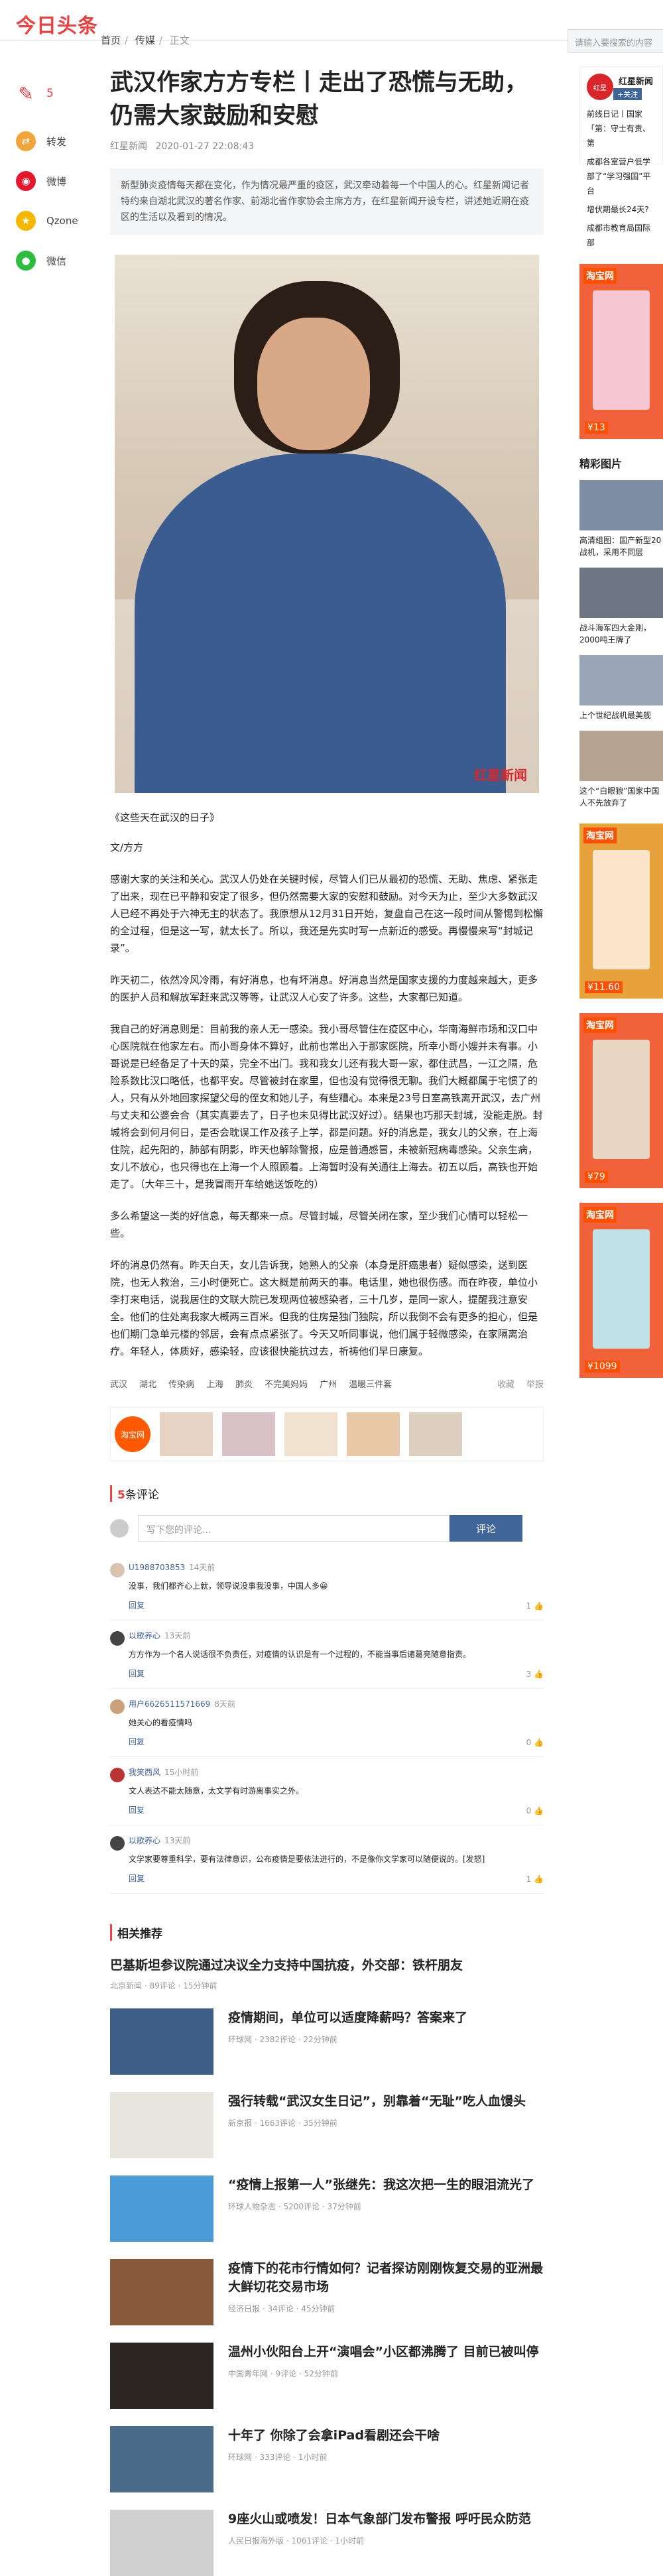 The height and width of the screenshot is (2576, 663). Describe the element at coordinates (535, 1675) in the screenshot. I see `like-count: 3 👍` at that location.